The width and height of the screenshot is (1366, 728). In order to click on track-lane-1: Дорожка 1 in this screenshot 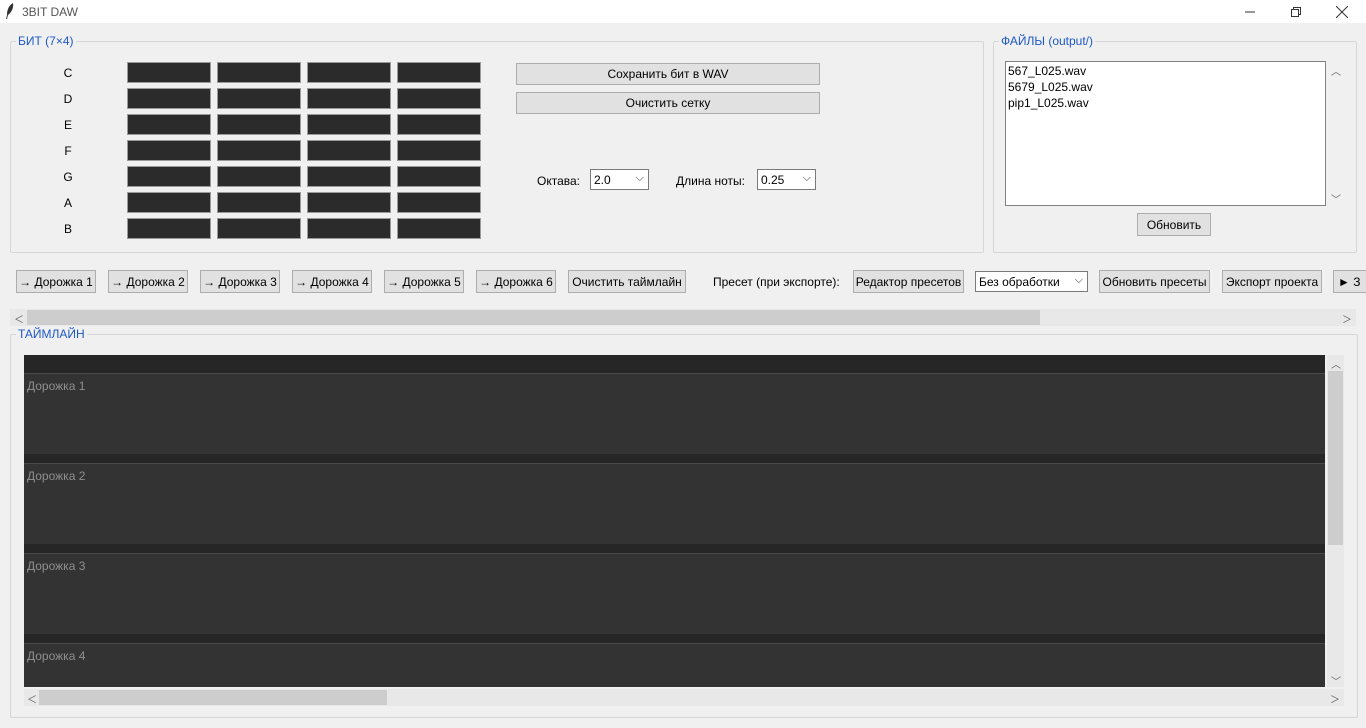, I will do `click(674, 413)`.